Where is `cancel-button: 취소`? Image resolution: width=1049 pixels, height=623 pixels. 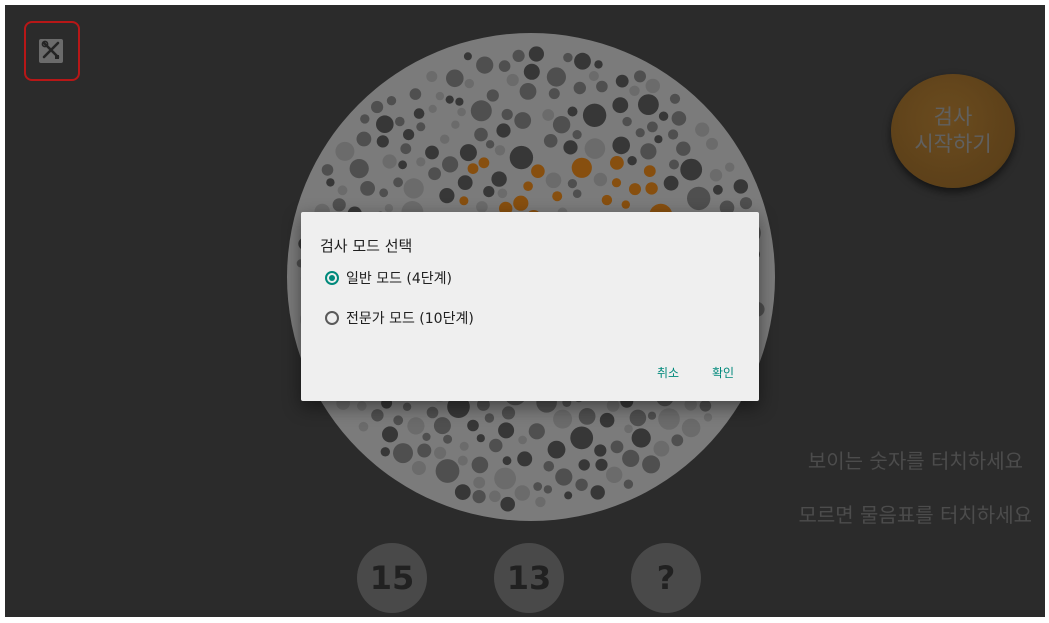 cancel-button: 취소 is located at coordinates (668, 372).